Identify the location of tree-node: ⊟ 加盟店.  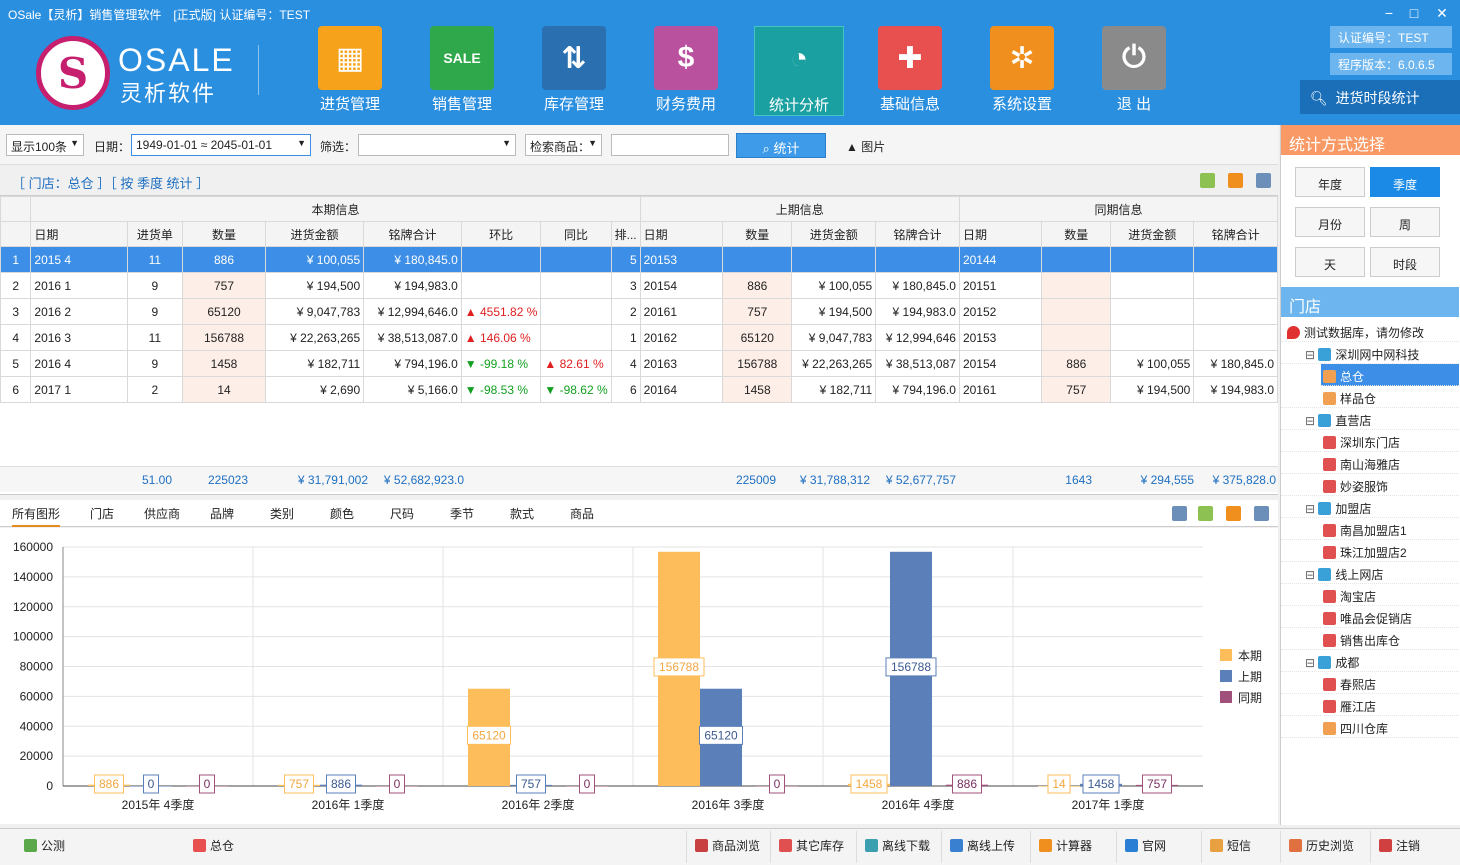
(1370, 507).